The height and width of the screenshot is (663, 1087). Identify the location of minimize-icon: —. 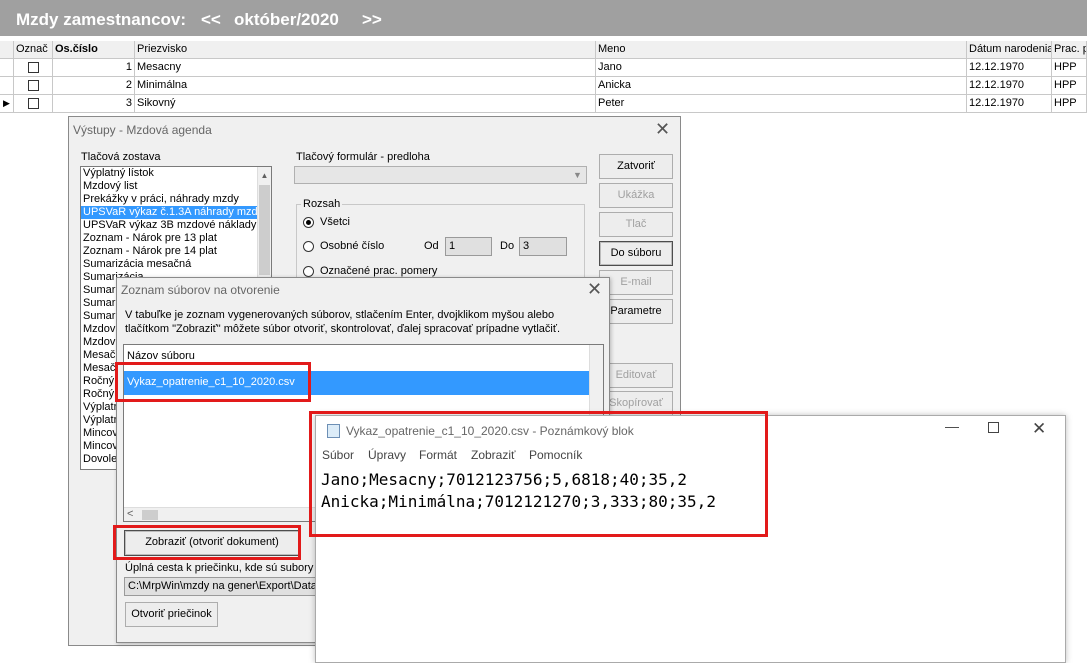
(952, 426).